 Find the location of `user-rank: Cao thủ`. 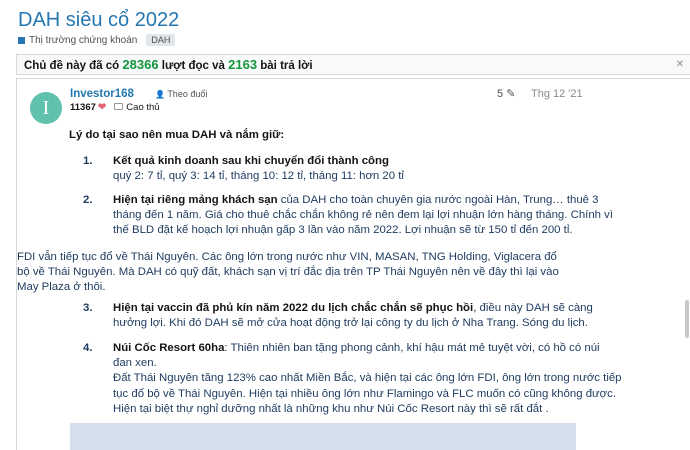

user-rank: Cao thủ is located at coordinates (137, 107).